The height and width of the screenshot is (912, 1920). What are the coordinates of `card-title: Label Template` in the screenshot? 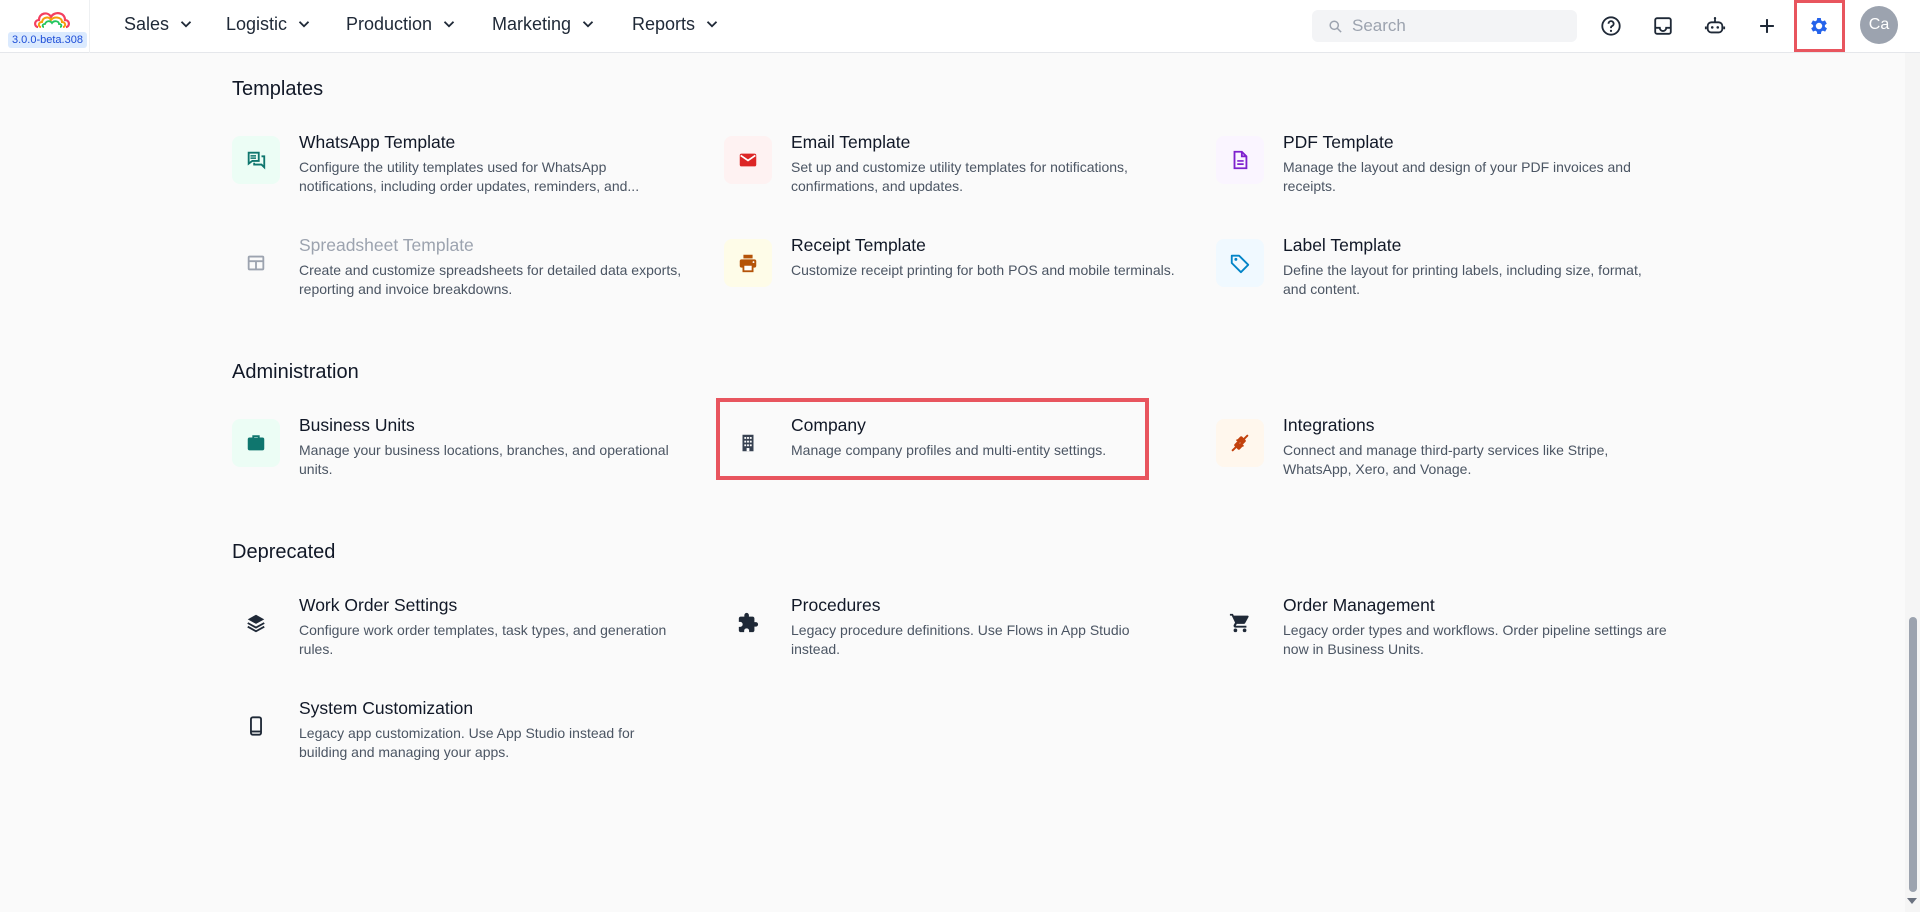 It's located at (1342, 245).